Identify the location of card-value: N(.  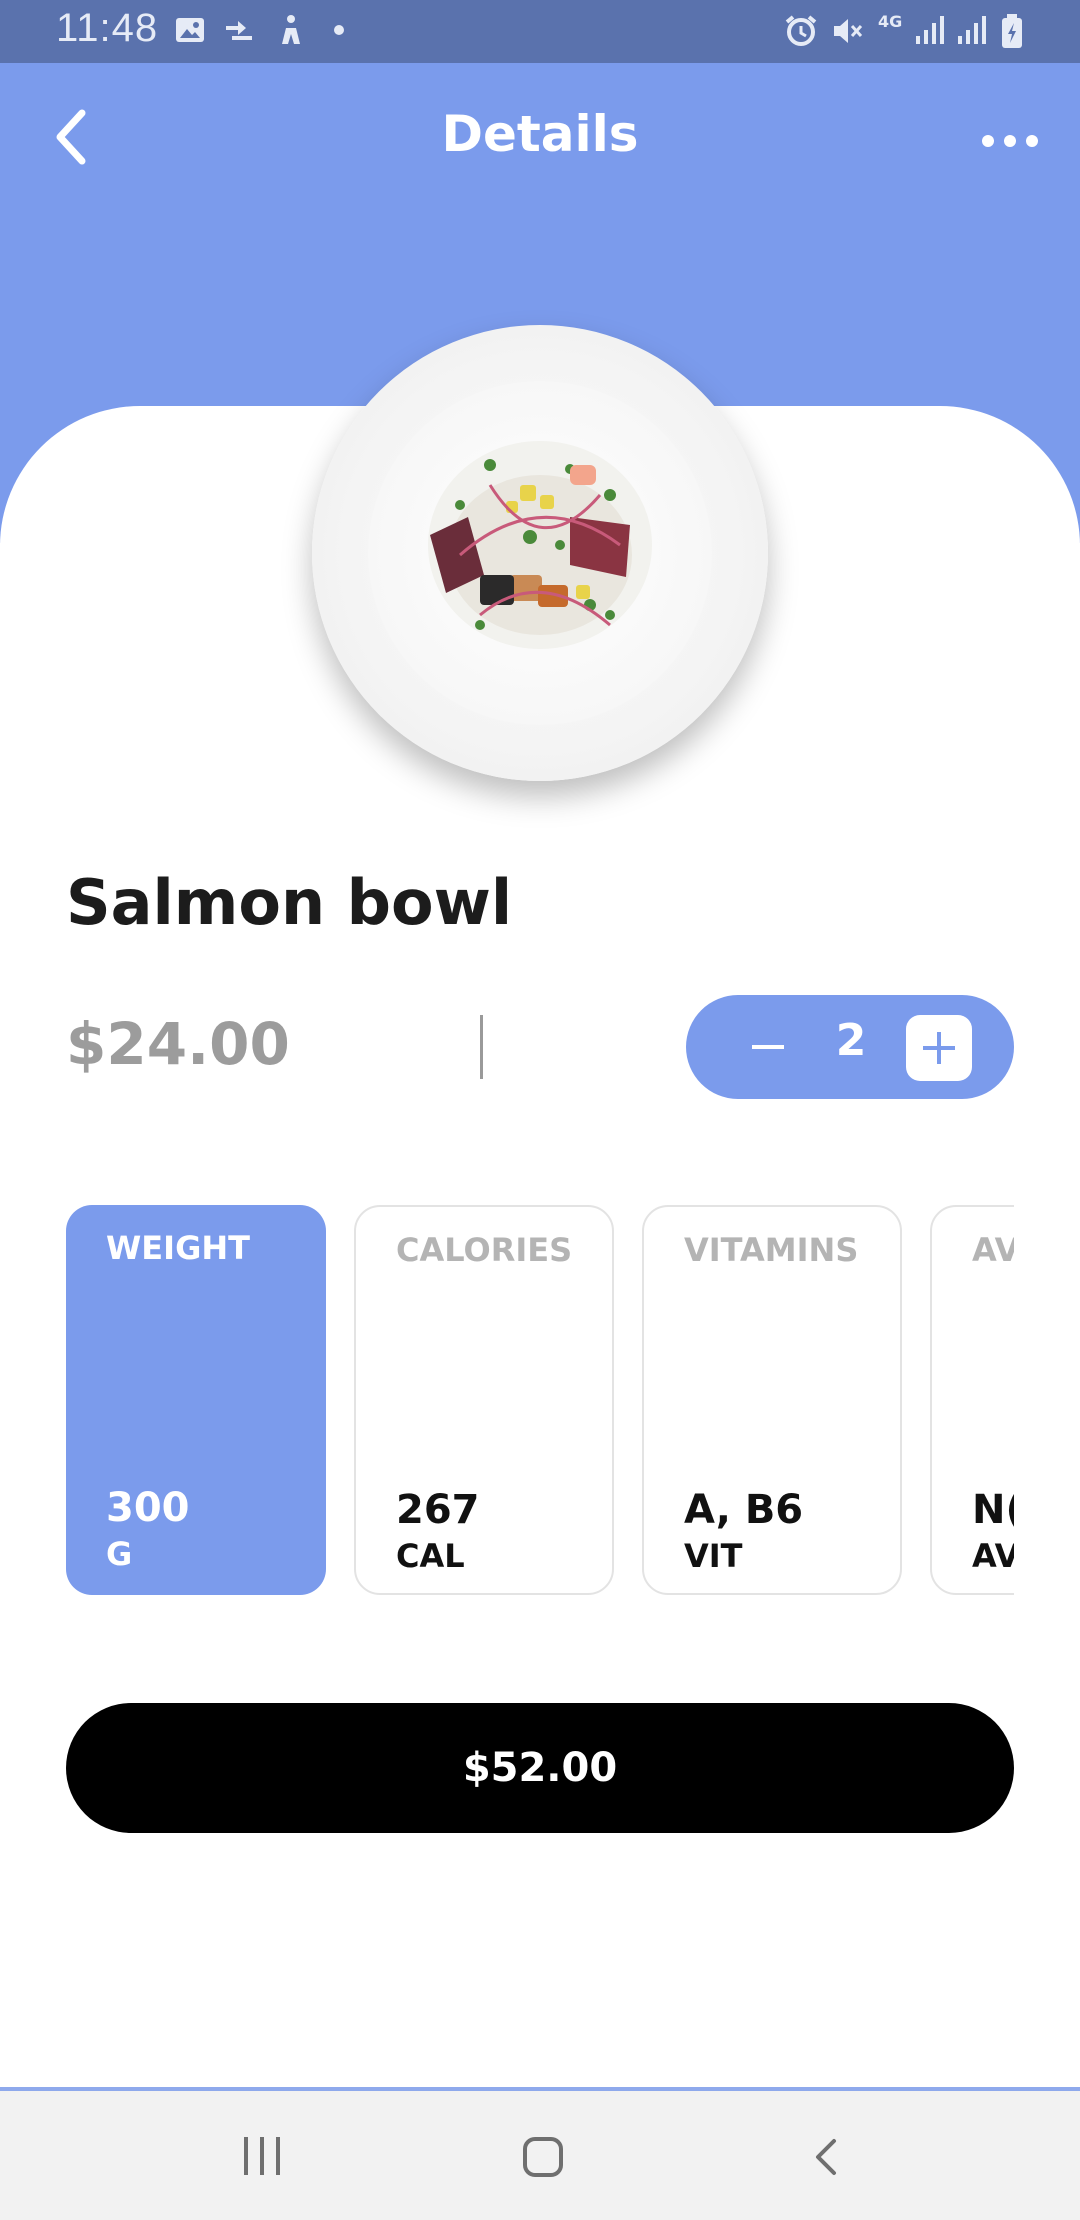
(993, 1510).